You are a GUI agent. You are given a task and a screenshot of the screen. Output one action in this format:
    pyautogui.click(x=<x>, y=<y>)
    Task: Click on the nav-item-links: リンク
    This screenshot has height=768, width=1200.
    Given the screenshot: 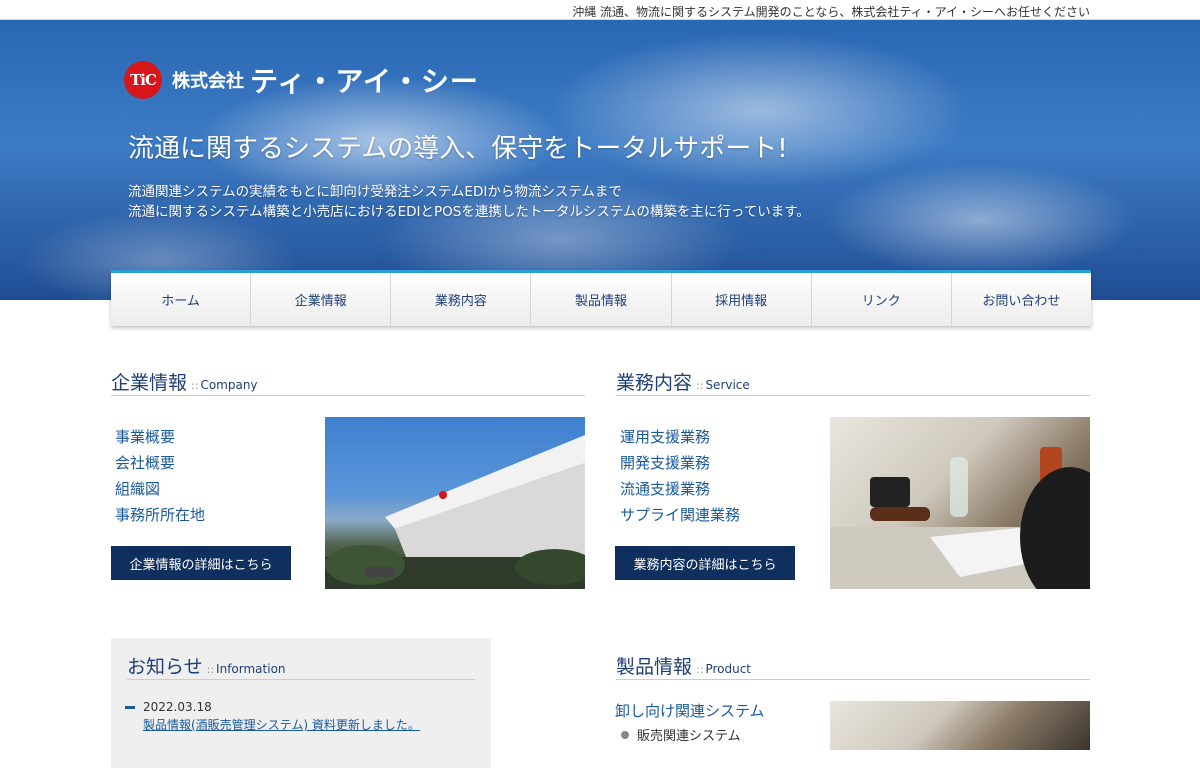 What is the action you would take?
    pyautogui.click(x=882, y=299)
    